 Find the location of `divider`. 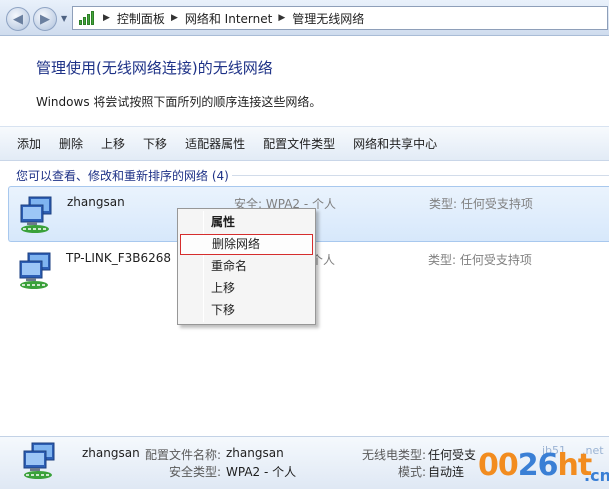

divider is located at coordinates (420, 175).